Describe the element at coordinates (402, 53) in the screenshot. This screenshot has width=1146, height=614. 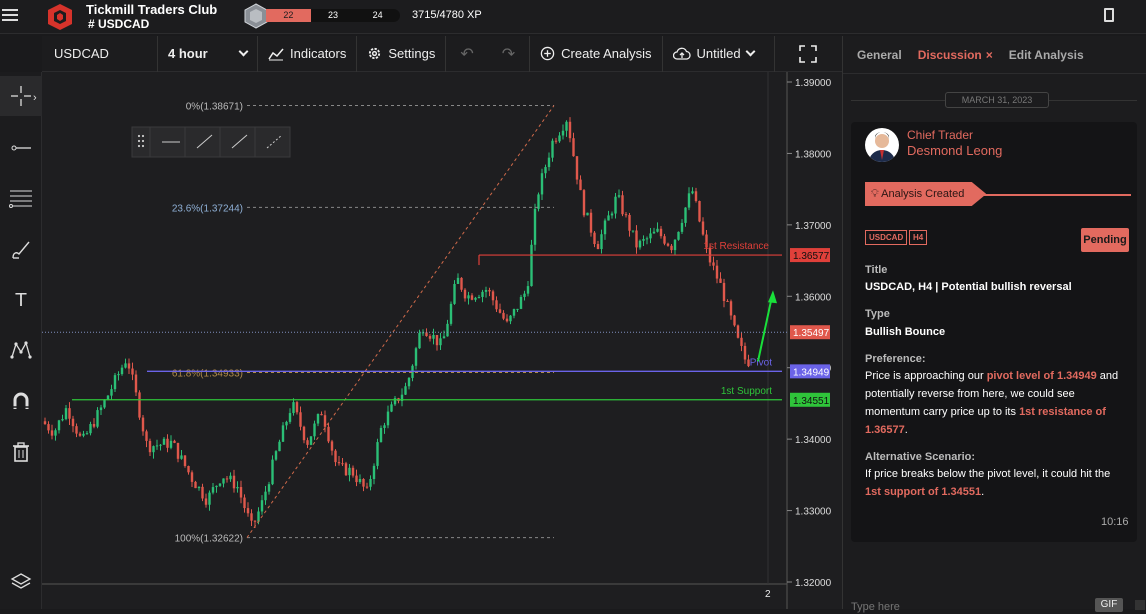
I see `settings-button: Settings` at that location.